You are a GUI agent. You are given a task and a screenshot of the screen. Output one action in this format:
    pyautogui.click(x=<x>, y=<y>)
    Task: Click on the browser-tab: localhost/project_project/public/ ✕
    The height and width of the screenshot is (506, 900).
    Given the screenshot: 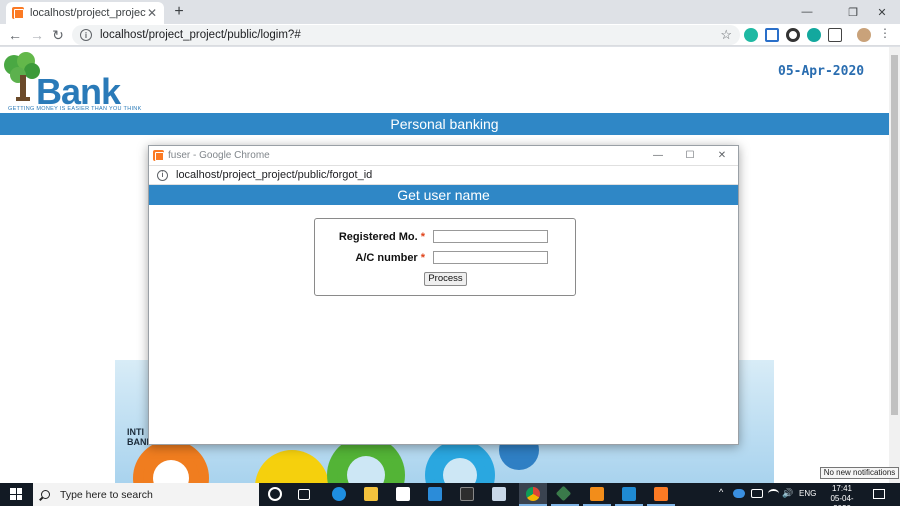 What is the action you would take?
    pyautogui.click(x=85, y=13)
    